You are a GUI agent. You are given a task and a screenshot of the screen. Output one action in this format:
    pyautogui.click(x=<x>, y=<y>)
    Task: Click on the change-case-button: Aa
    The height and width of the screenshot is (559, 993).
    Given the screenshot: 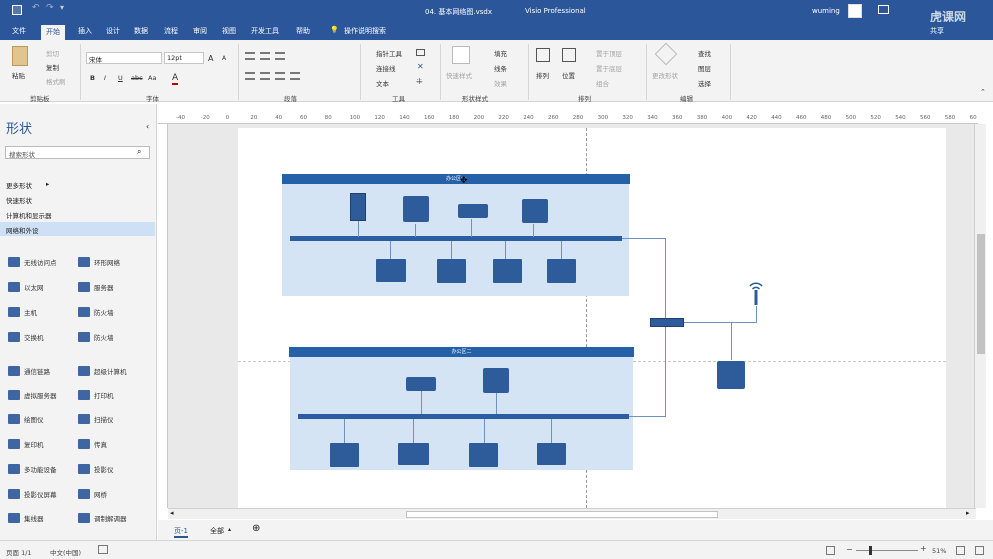 What is the action you would take?
    pyautogui.click(x=152, y=78)
    